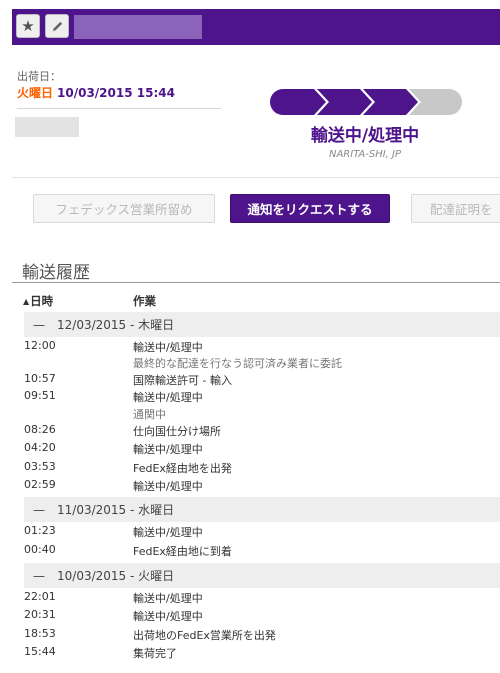 This screenshot has height=673, width=500. Describe the element at coordinates (124, 208) in the screenshot. I see `hold-at-location-button: フェデックス営業所留め` at that location.